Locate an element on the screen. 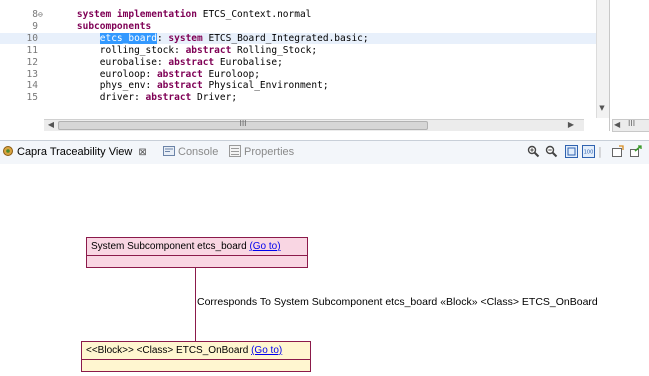  code-text: subcomponents is located at coordinates (102, 26).